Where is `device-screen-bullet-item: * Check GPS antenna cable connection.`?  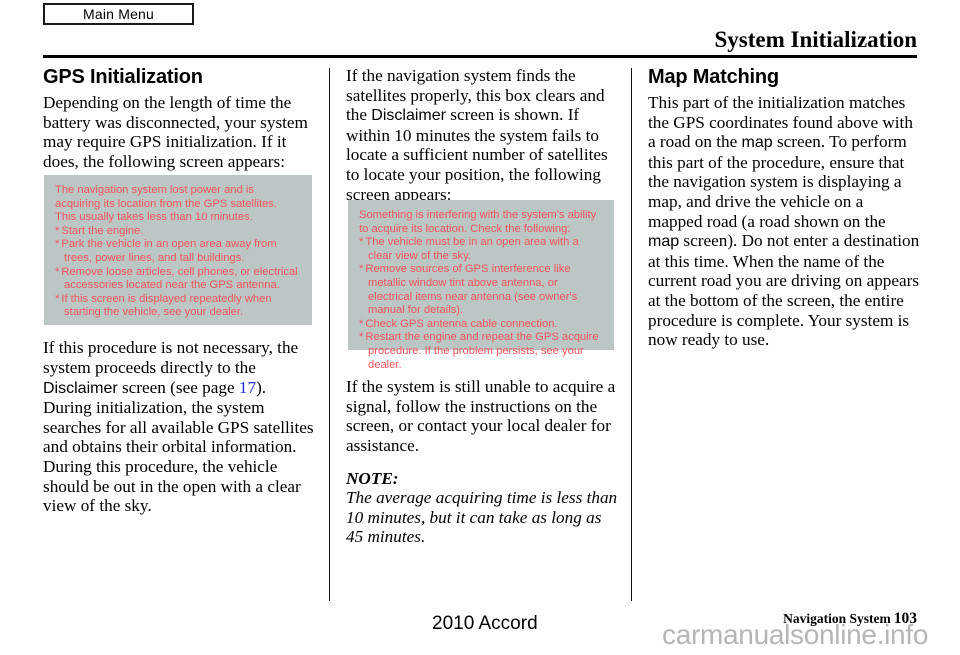 device-screen-bullet-item: * Check GPS antenna cable connection. is located at coordinates (481, 325).